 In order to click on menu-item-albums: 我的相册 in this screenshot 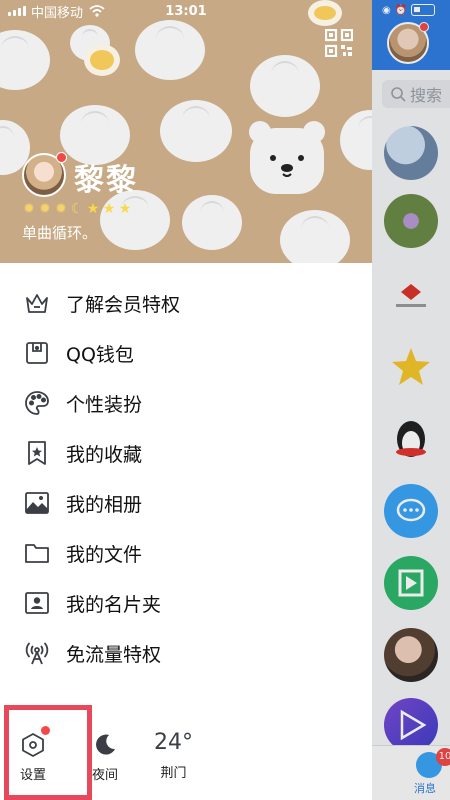, I will do `click(186, 503)`.